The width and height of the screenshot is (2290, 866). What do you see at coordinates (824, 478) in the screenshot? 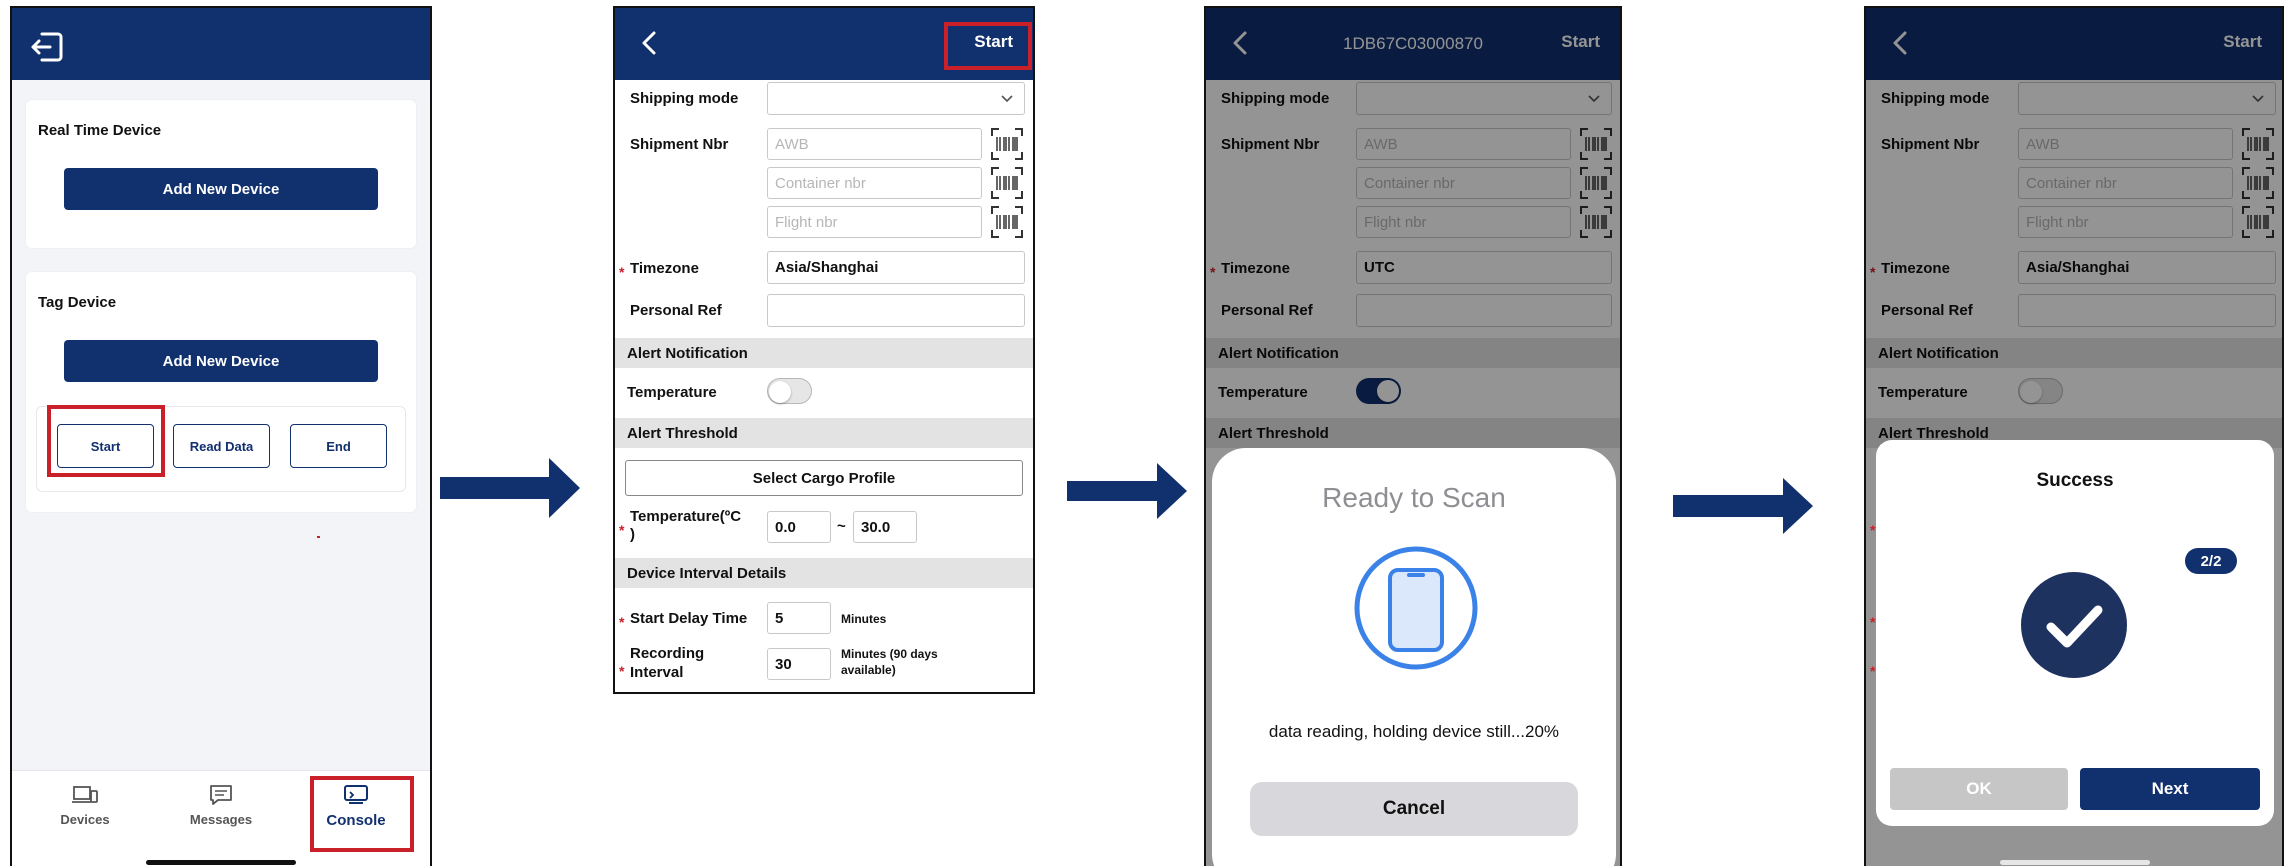
I see `select-cargo-profile-button: Select Cargo Profile` at bounding box center [824, 478].